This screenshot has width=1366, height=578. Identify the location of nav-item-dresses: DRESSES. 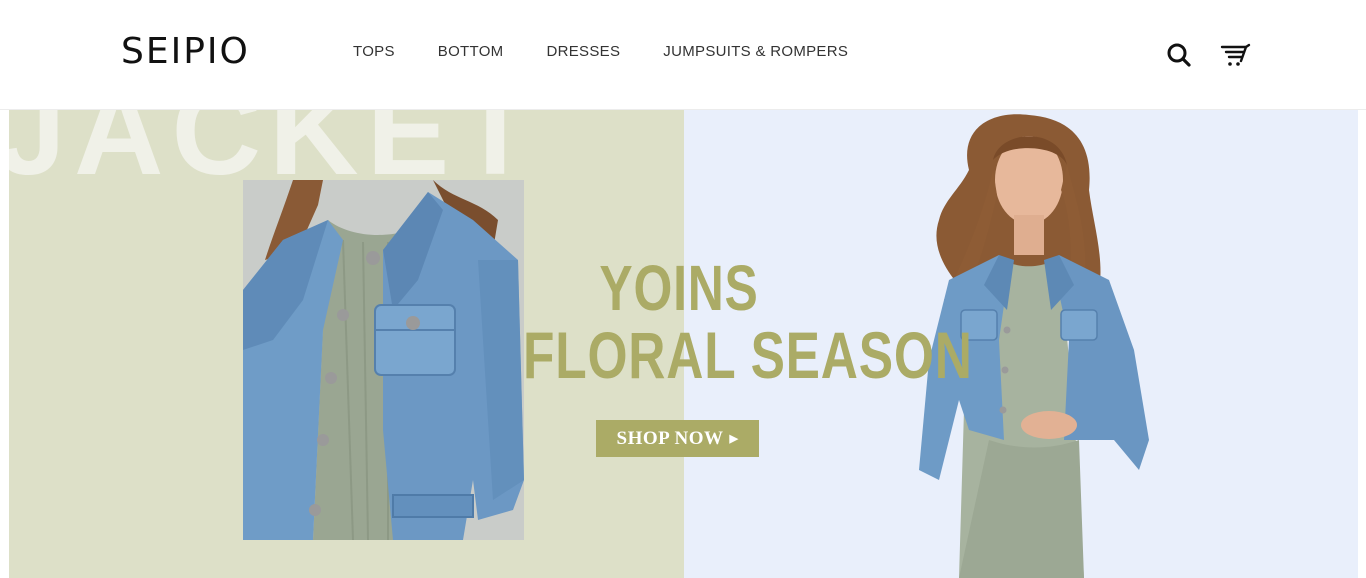
(583, 52).